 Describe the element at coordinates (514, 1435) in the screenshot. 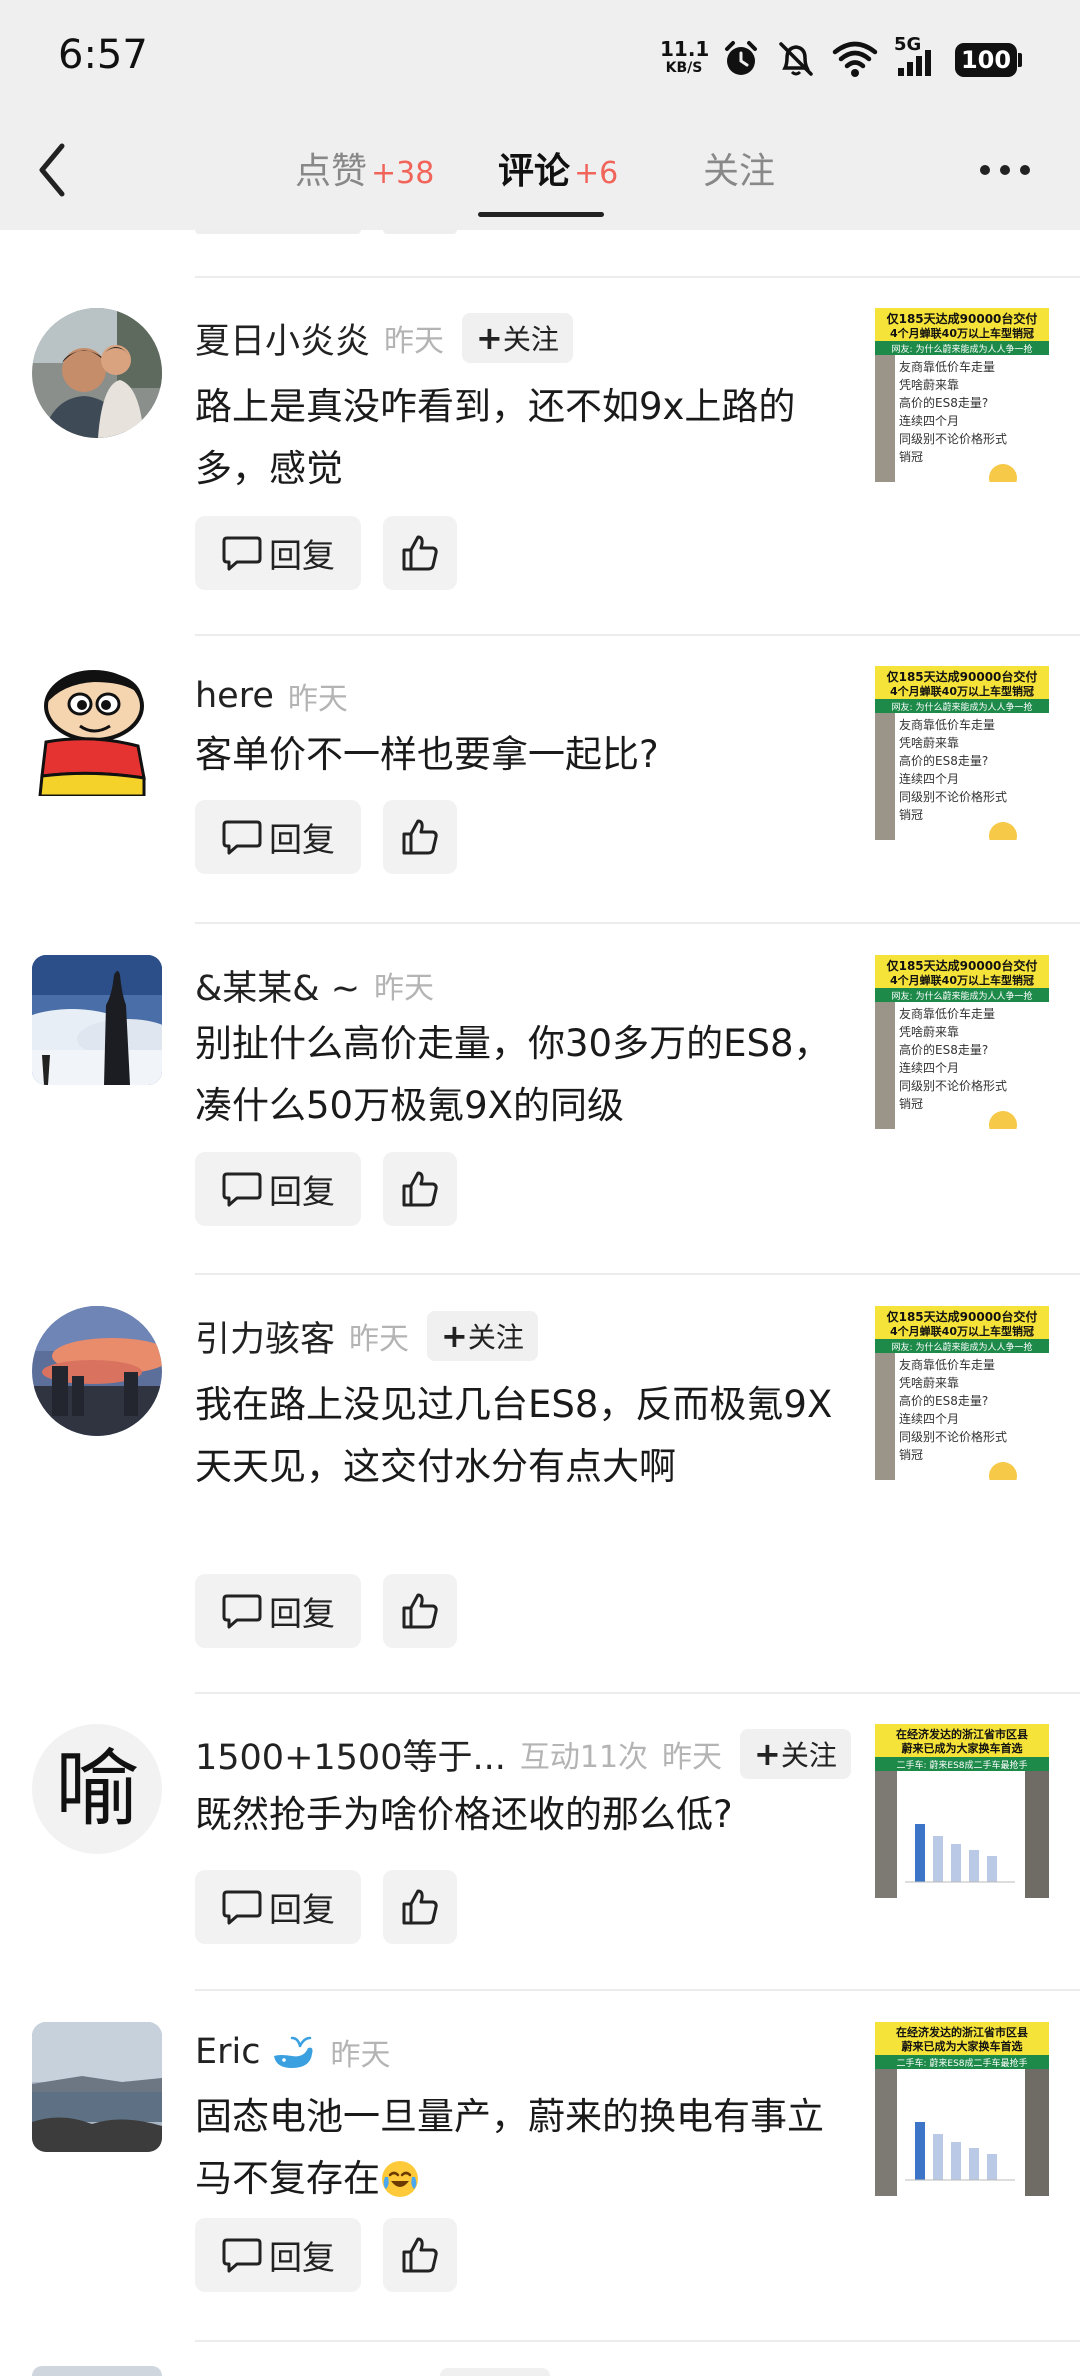

I see `comment-text: 我在路上没见过几台ES8，反而极氪9X天天见，这交付水分有点大啊` at that location.